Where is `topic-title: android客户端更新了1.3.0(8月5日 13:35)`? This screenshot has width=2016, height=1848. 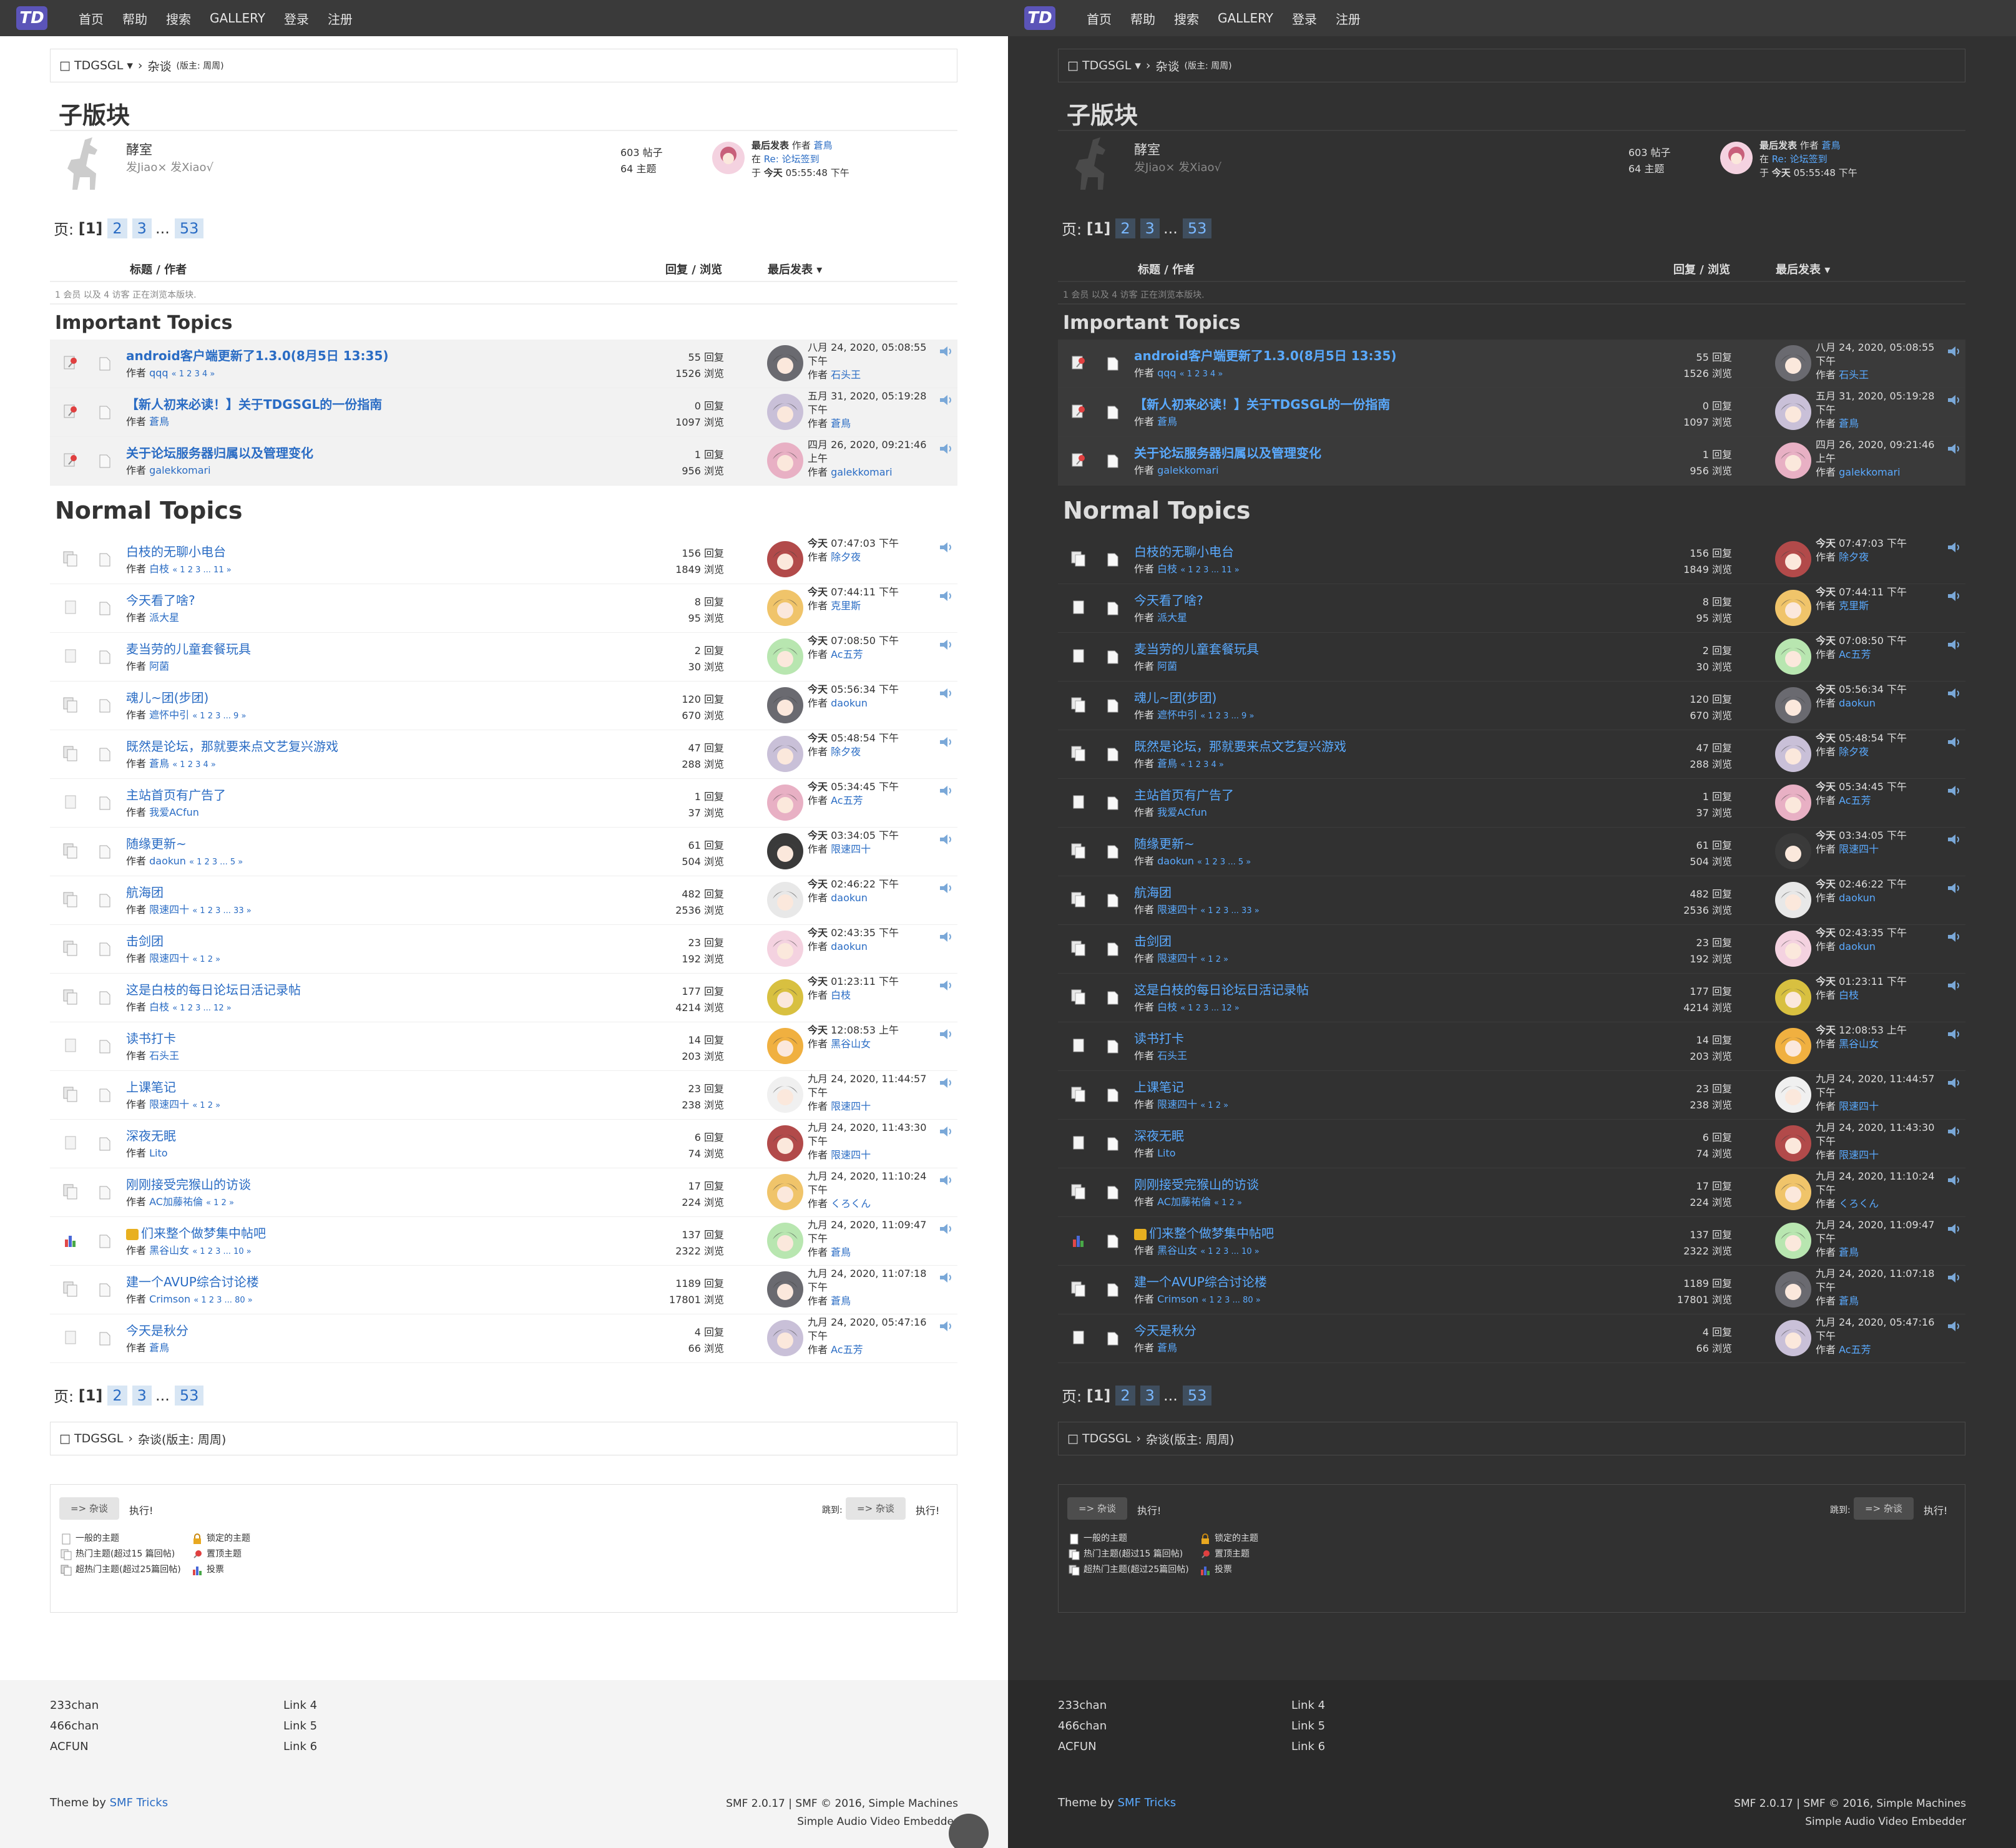
topic-title: android客户端更新了1.3.0(8月5日 13:35) is located at coordinates (1265, 355).